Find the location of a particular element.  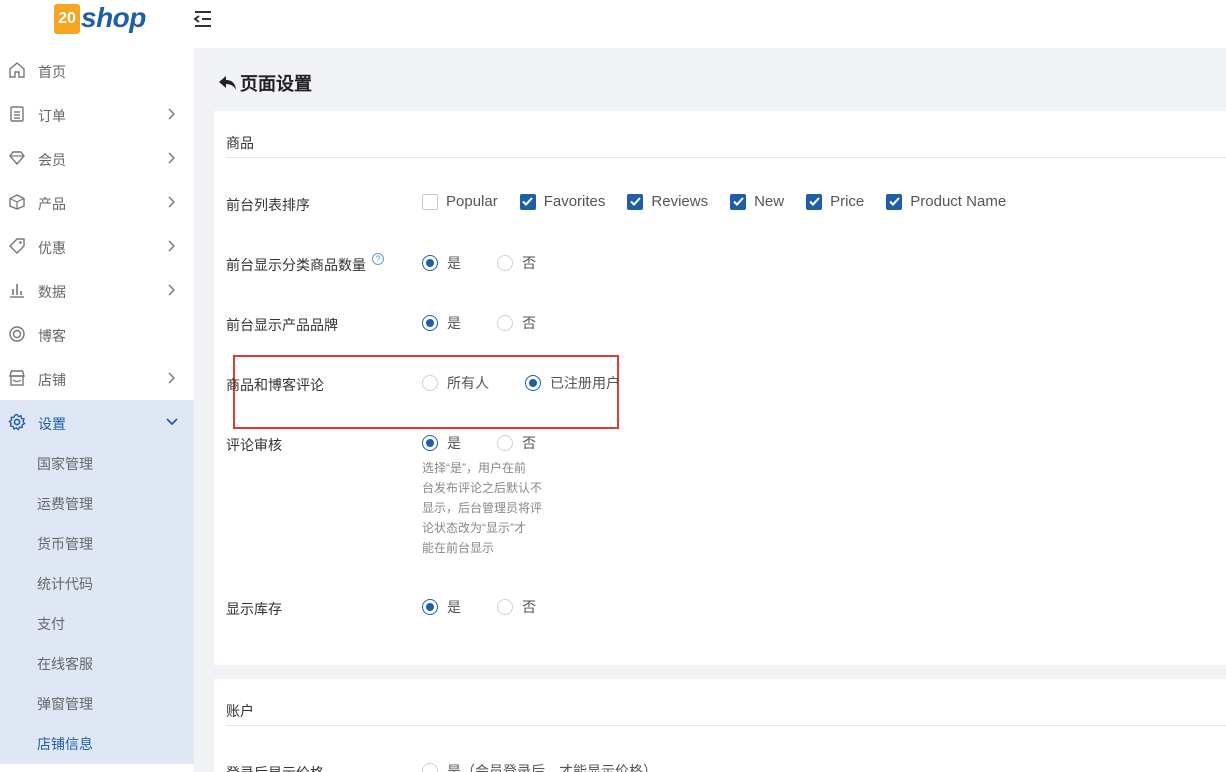

sort-option-favorites: Favorites is located at coordinates (562, 201).